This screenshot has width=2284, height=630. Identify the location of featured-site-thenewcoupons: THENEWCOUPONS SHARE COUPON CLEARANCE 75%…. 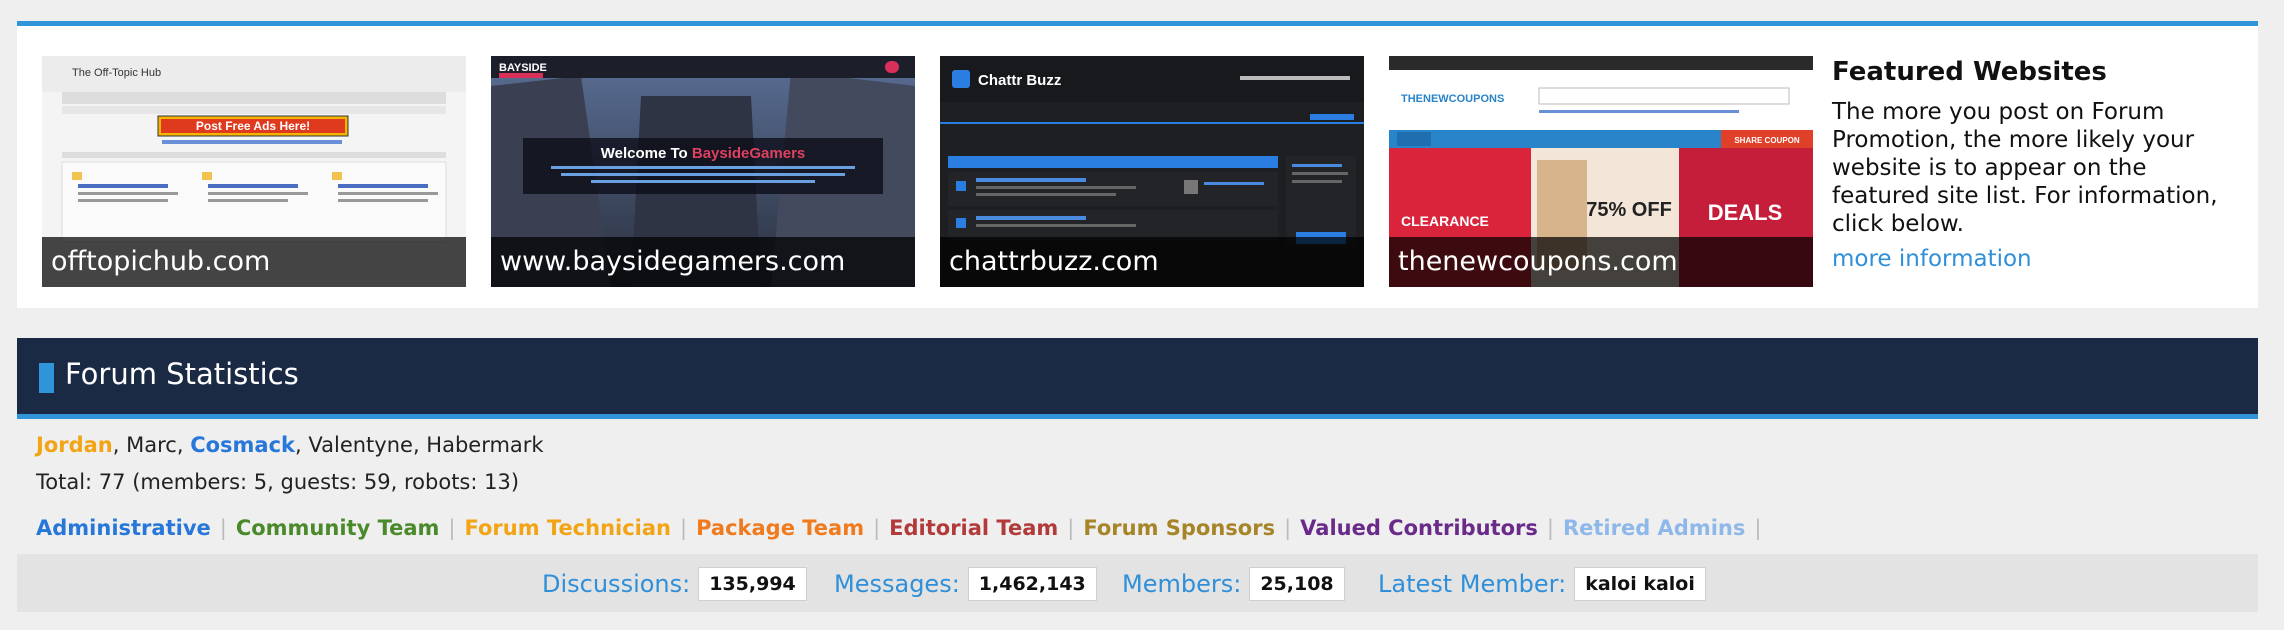
(1601, 171).